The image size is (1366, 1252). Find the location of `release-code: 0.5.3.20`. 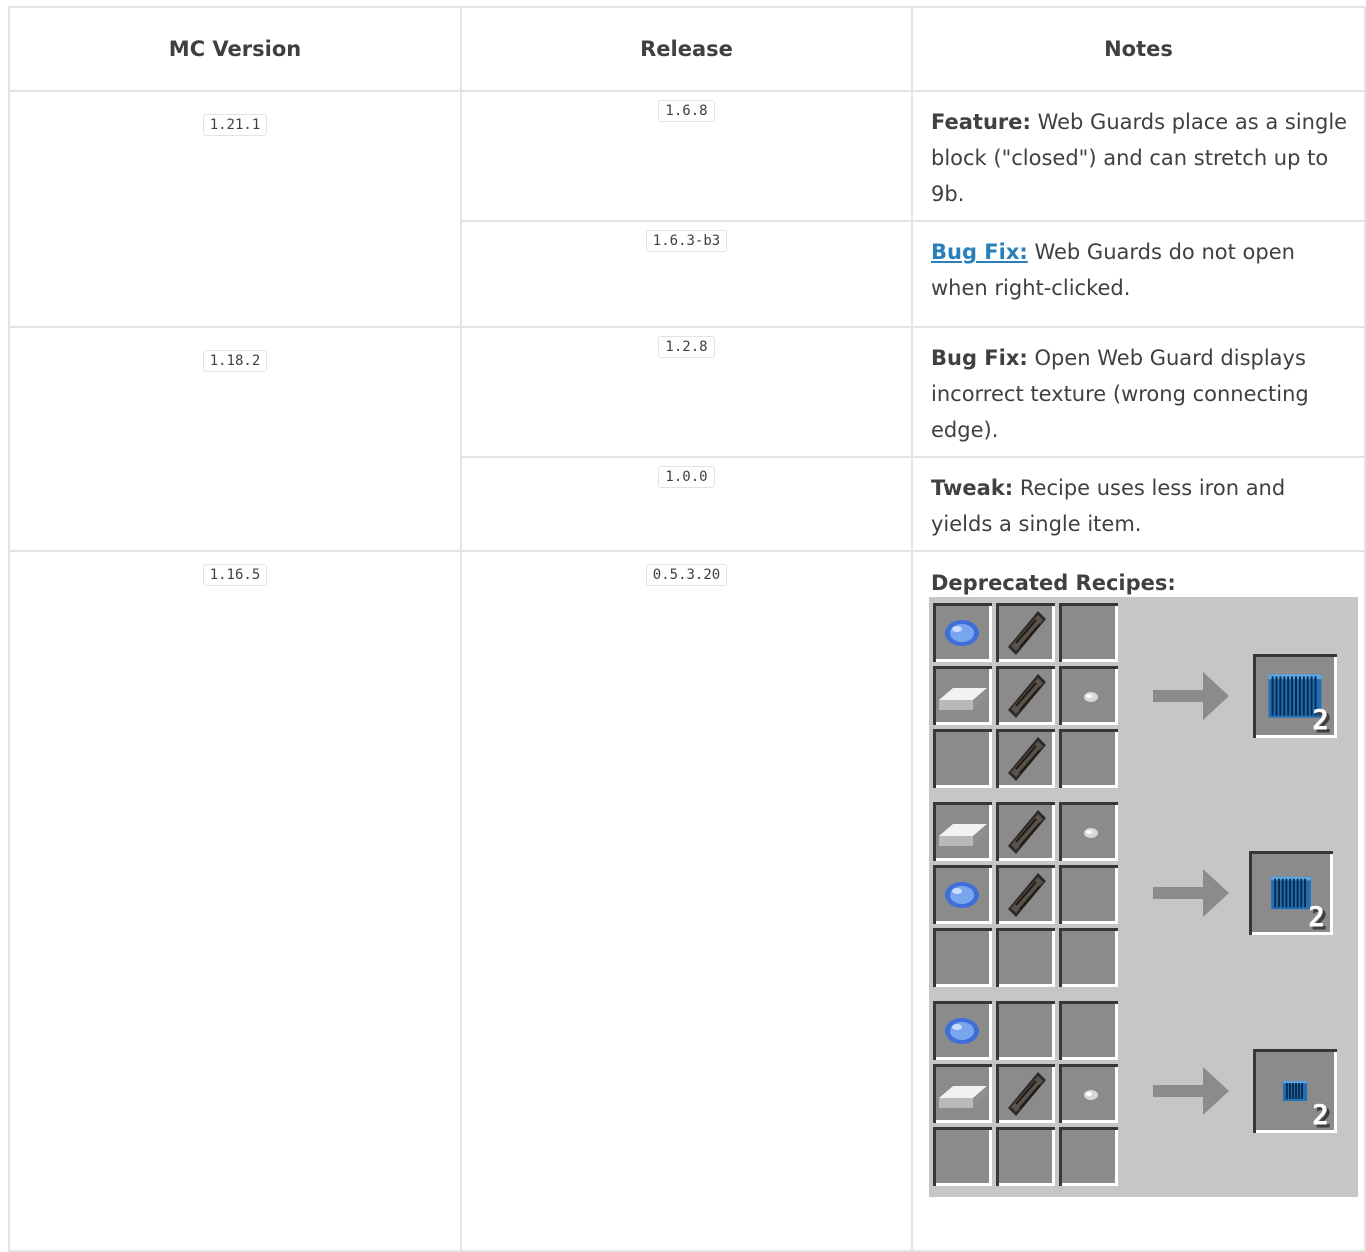

release-code: 0.5.3.20 is located at coordinates (686, 575).